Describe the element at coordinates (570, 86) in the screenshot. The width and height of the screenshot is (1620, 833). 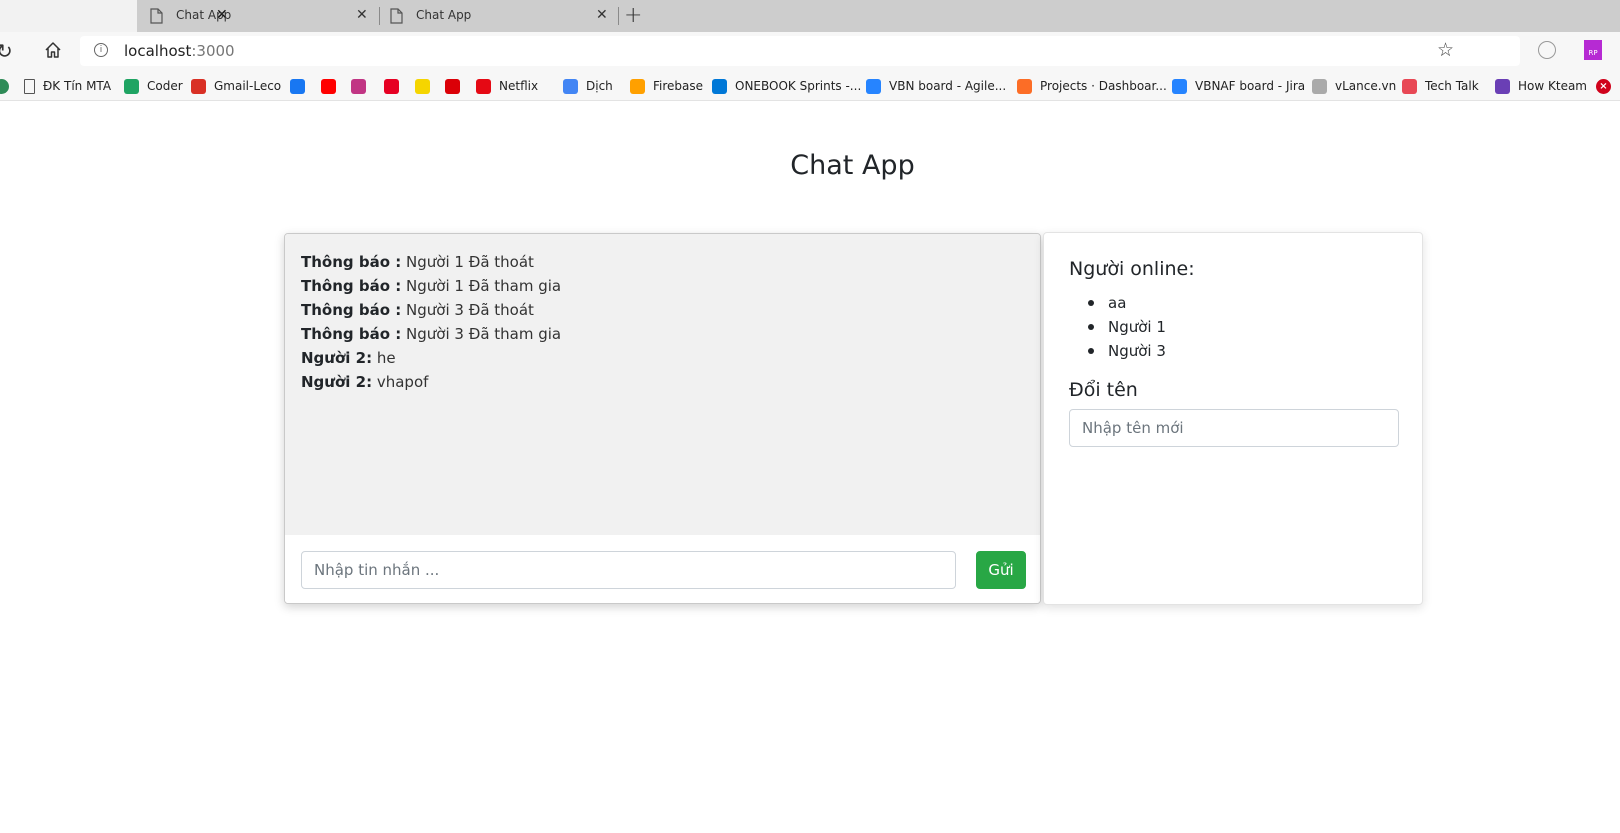
I see `google-translate-icon` at that location.